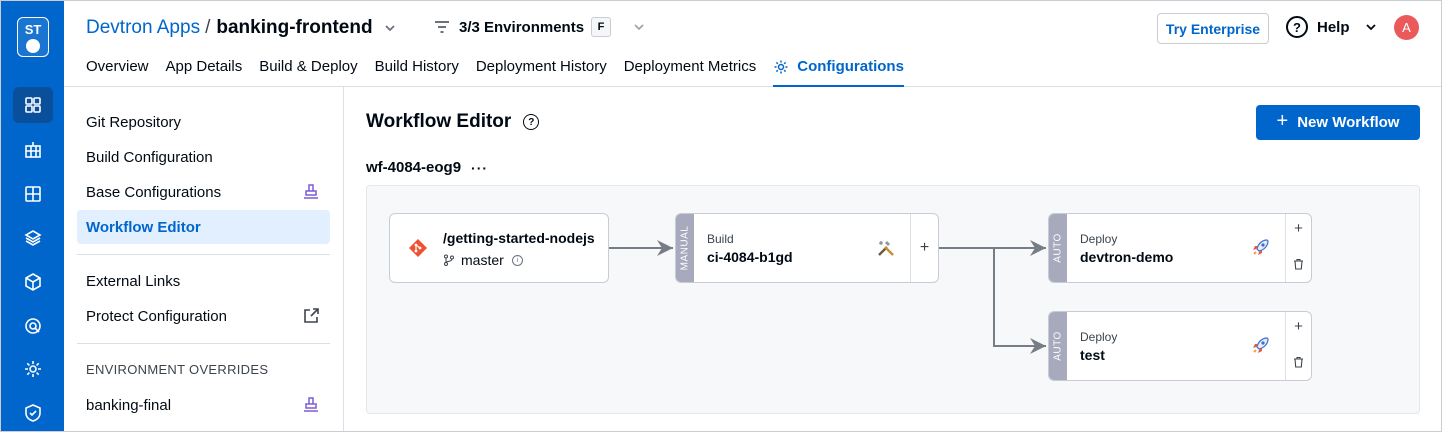 This screenshot has height=432, width=1442. I want to click on sidebar-item-protect-configuration: Protect Configuration, so click(203, 316).